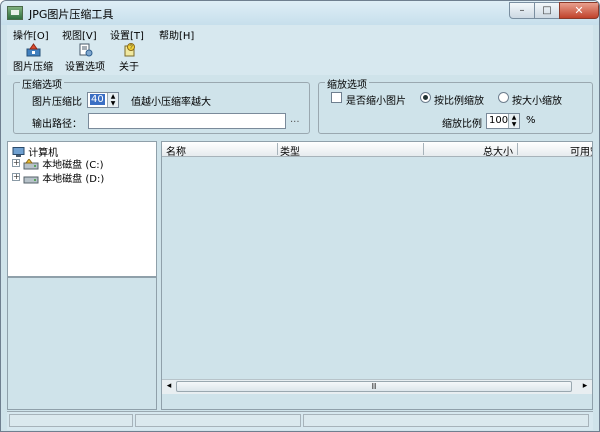  Describe the element at coordinates (222, 150) in the screenshot. I see `column-name: 名称` at that location.